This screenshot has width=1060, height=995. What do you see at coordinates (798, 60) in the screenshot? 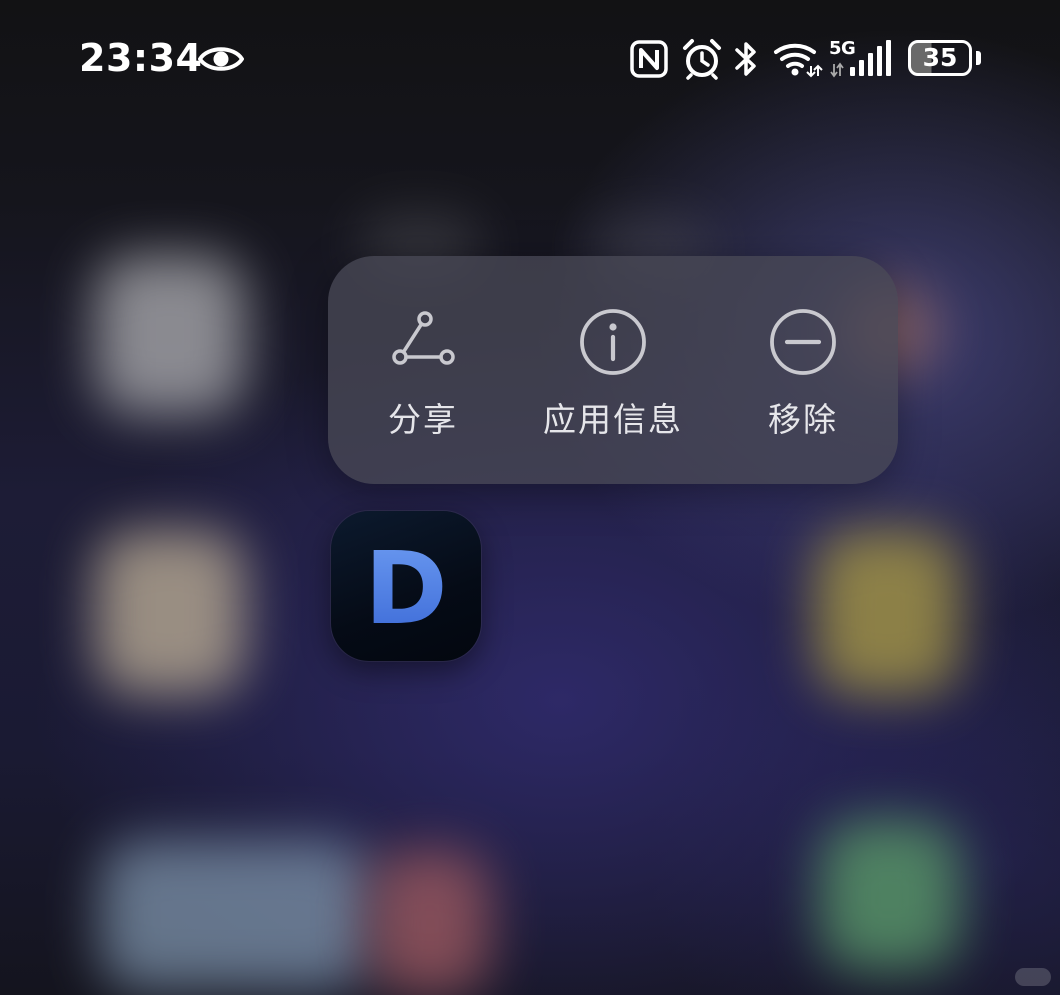
I see `wifi-icon` at bounding box center [798, 60].